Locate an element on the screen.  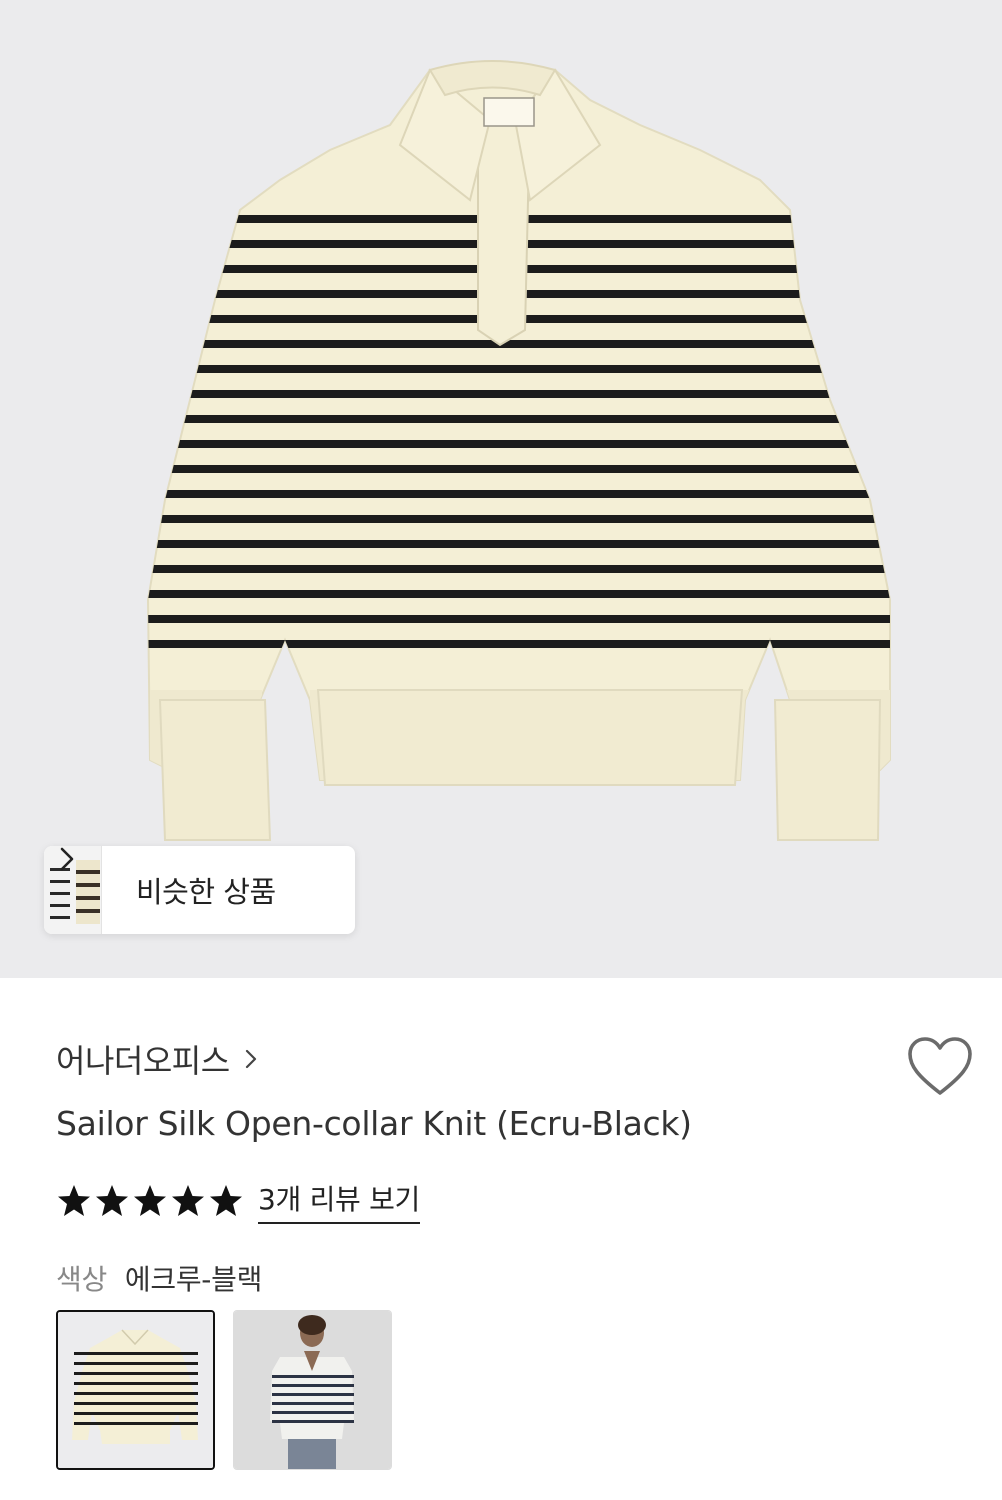
heart-icon is located at coordinates (940, 1067).